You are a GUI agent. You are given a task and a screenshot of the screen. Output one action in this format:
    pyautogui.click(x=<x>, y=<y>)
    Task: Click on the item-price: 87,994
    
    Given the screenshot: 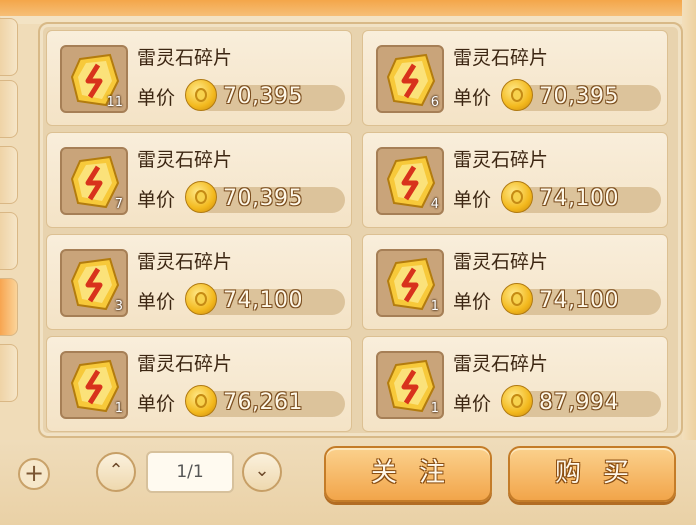 What is the action you would take?
    pyautogui.click(x=579, y=402)
    